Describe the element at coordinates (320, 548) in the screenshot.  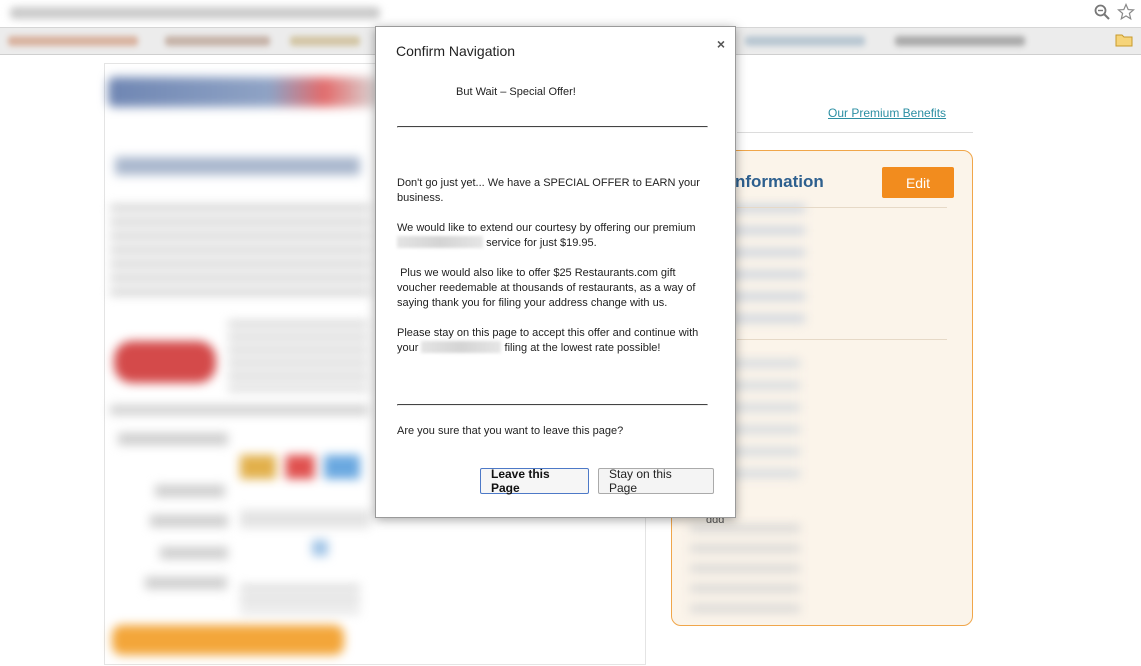
I see `checkbox` at that location.